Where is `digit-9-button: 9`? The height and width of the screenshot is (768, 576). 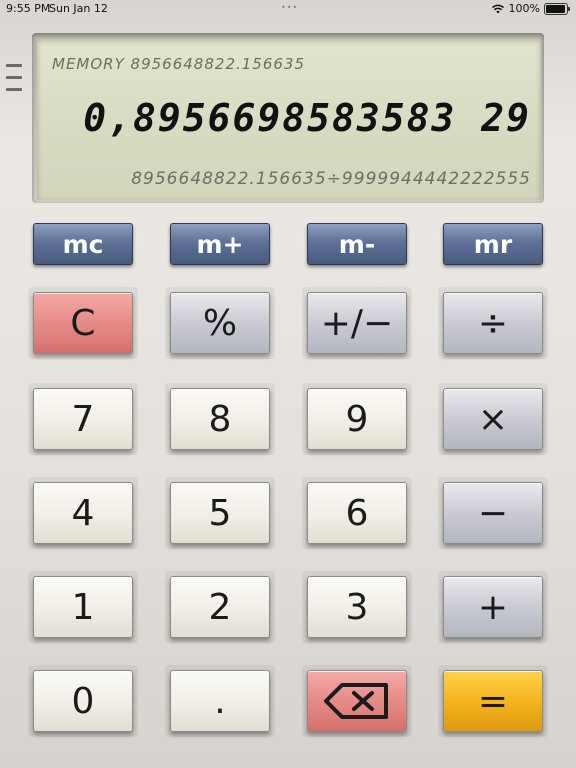
digit-9-button: 9 is located at coordinates (357, 419).